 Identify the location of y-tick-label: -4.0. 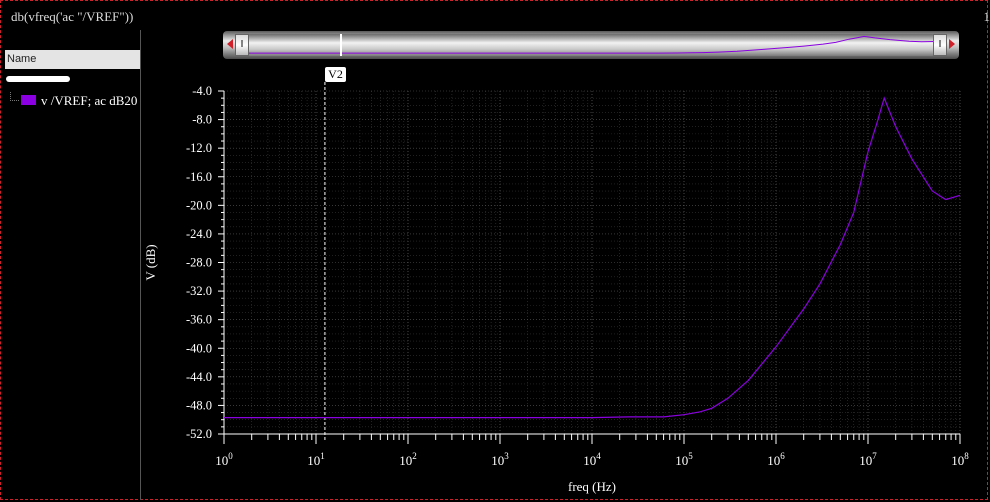
(202, 91).